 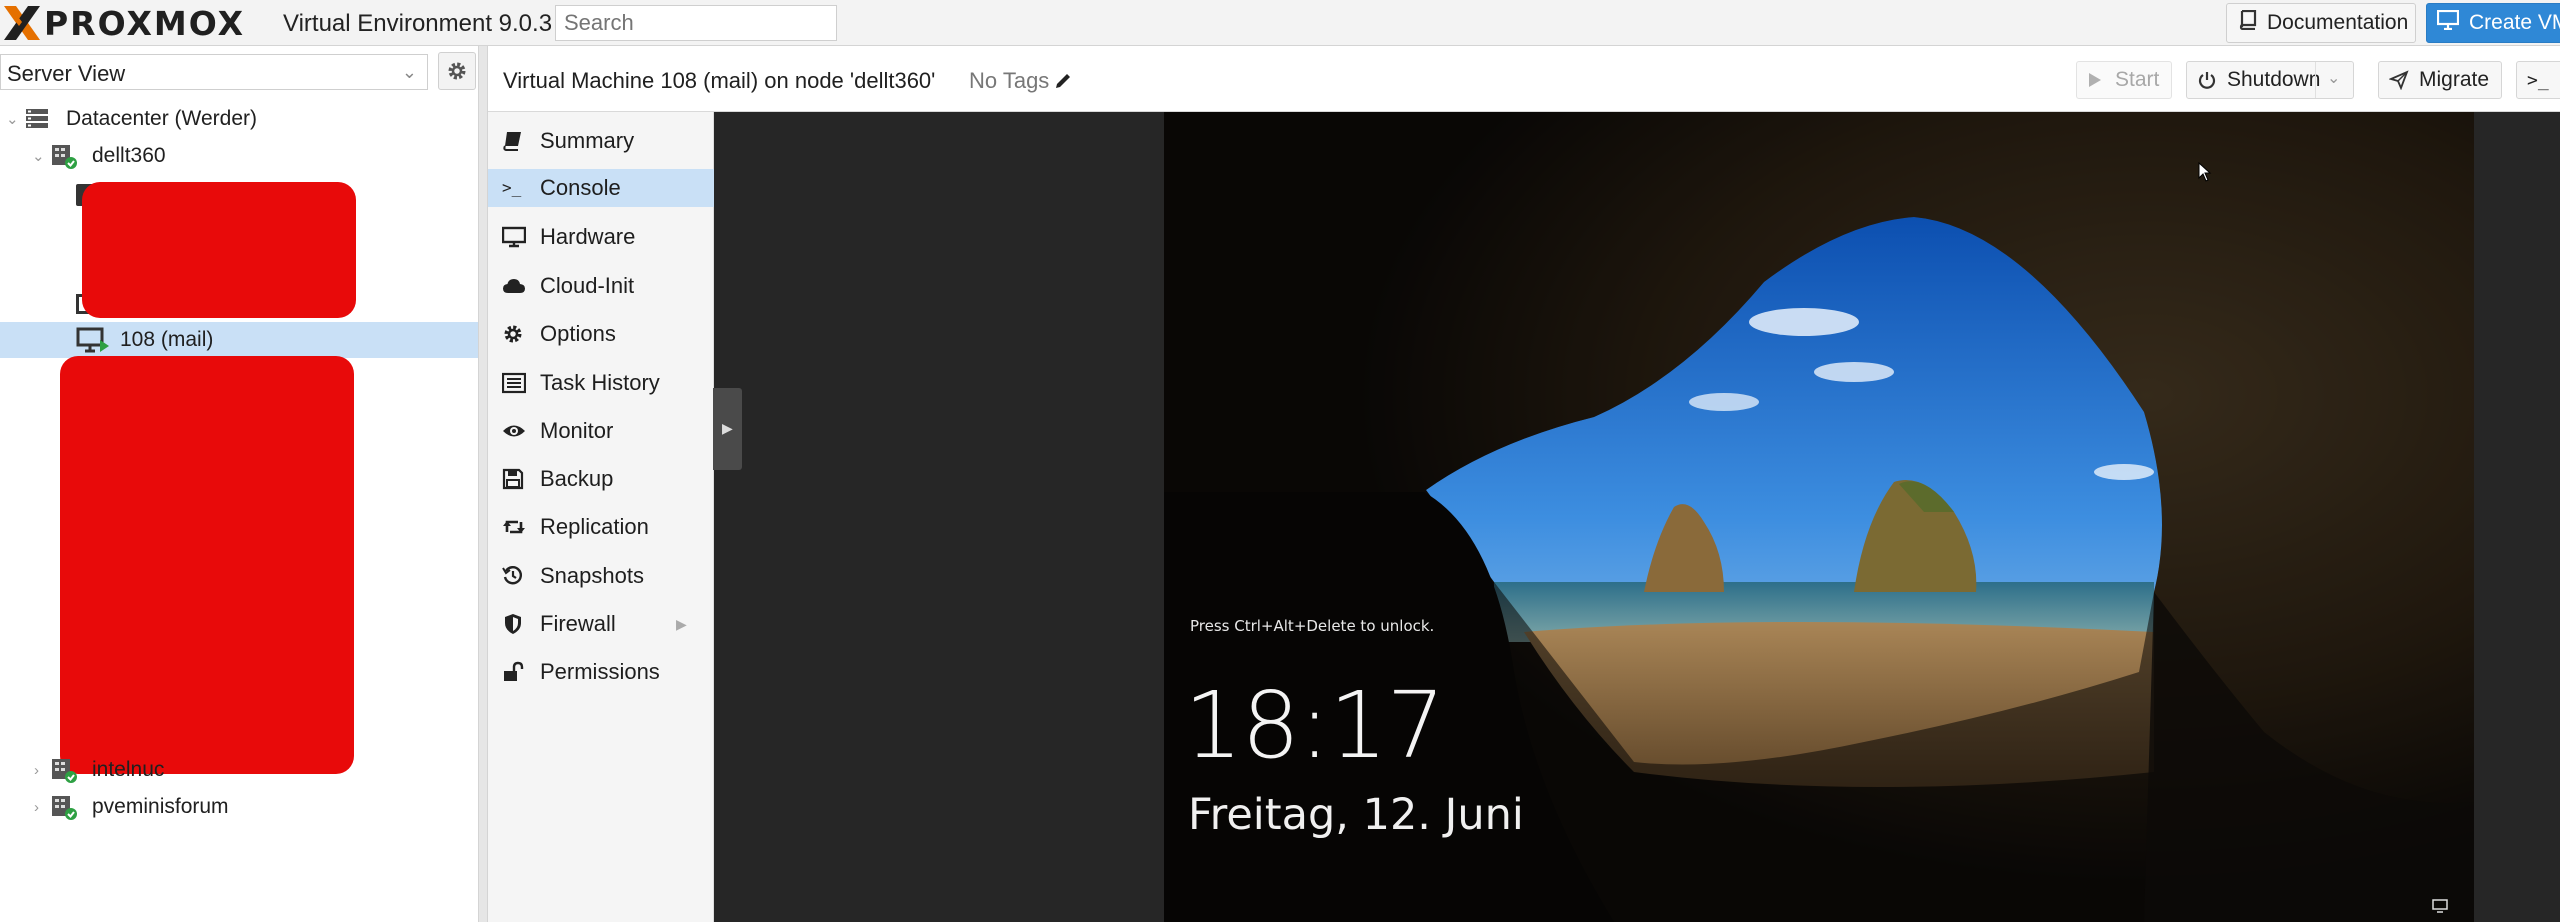 I want to click on tree-item-datacenter: ⌄ Datacenter (Werder), so click(x=239, y=119).